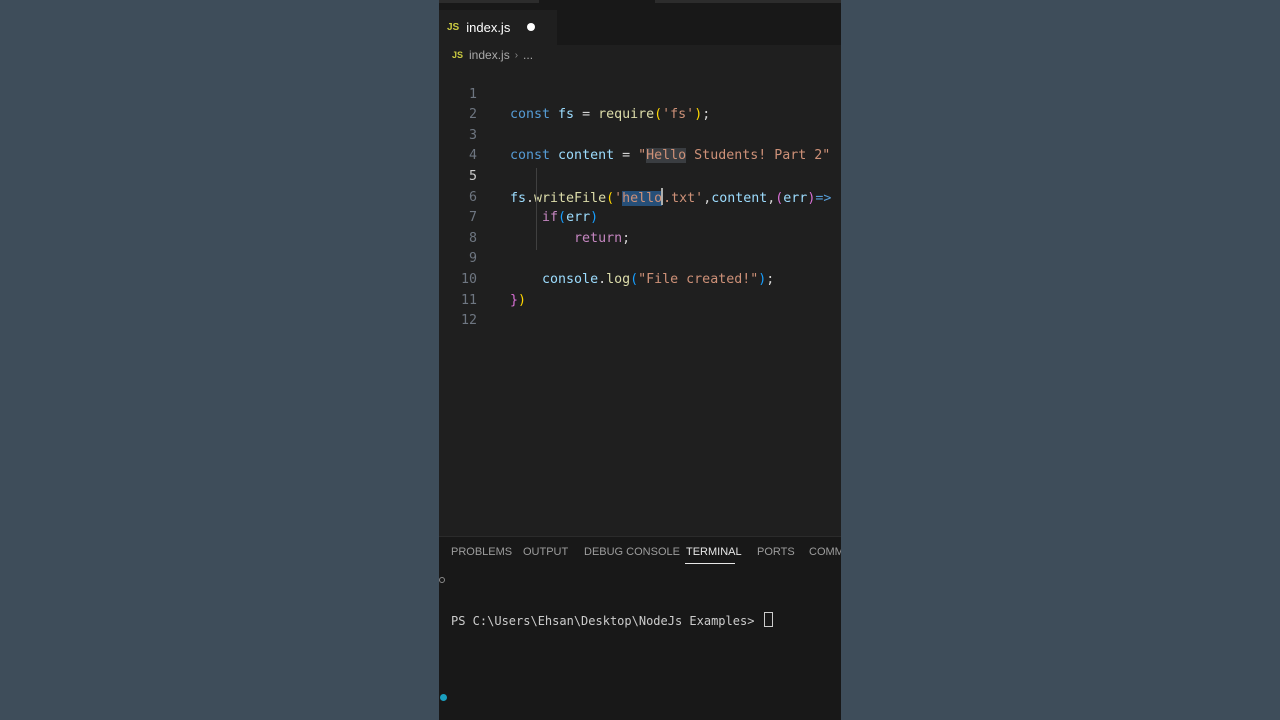 This screenshot has height=720, width=1280. Describe the element at coordinates (516, 55) in the screenshot. I see `chevron-right-icon: ›` at that location.